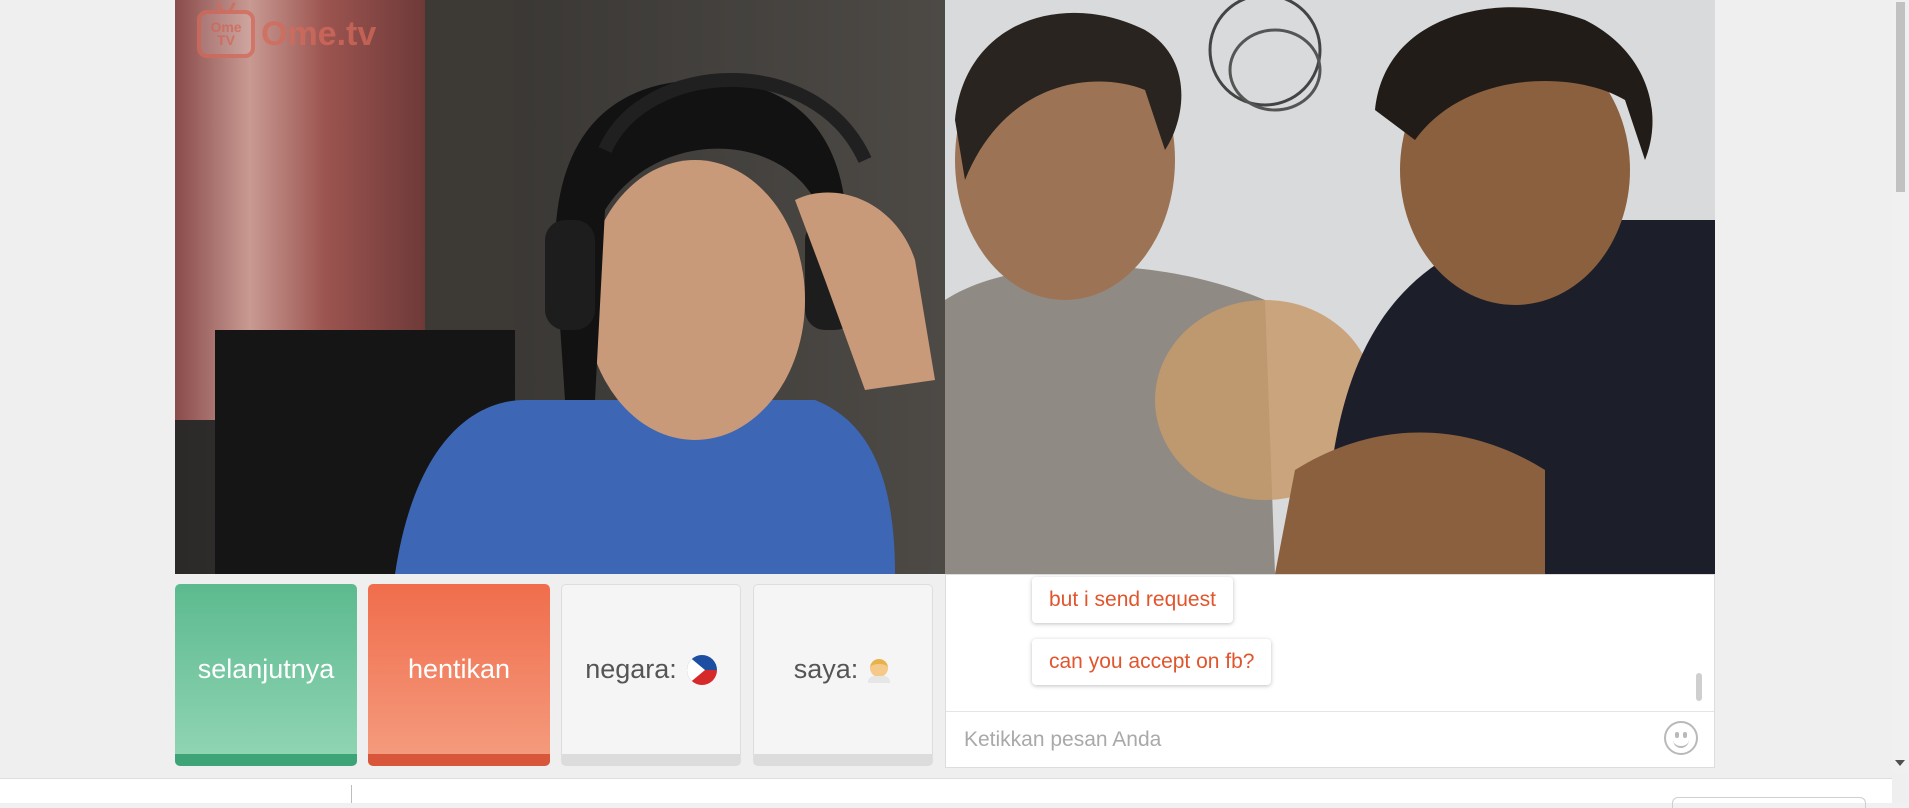 This screenshot has width=1909, height=808. I want to click on scroll-down-arrow-icon, so click(1900, 763).